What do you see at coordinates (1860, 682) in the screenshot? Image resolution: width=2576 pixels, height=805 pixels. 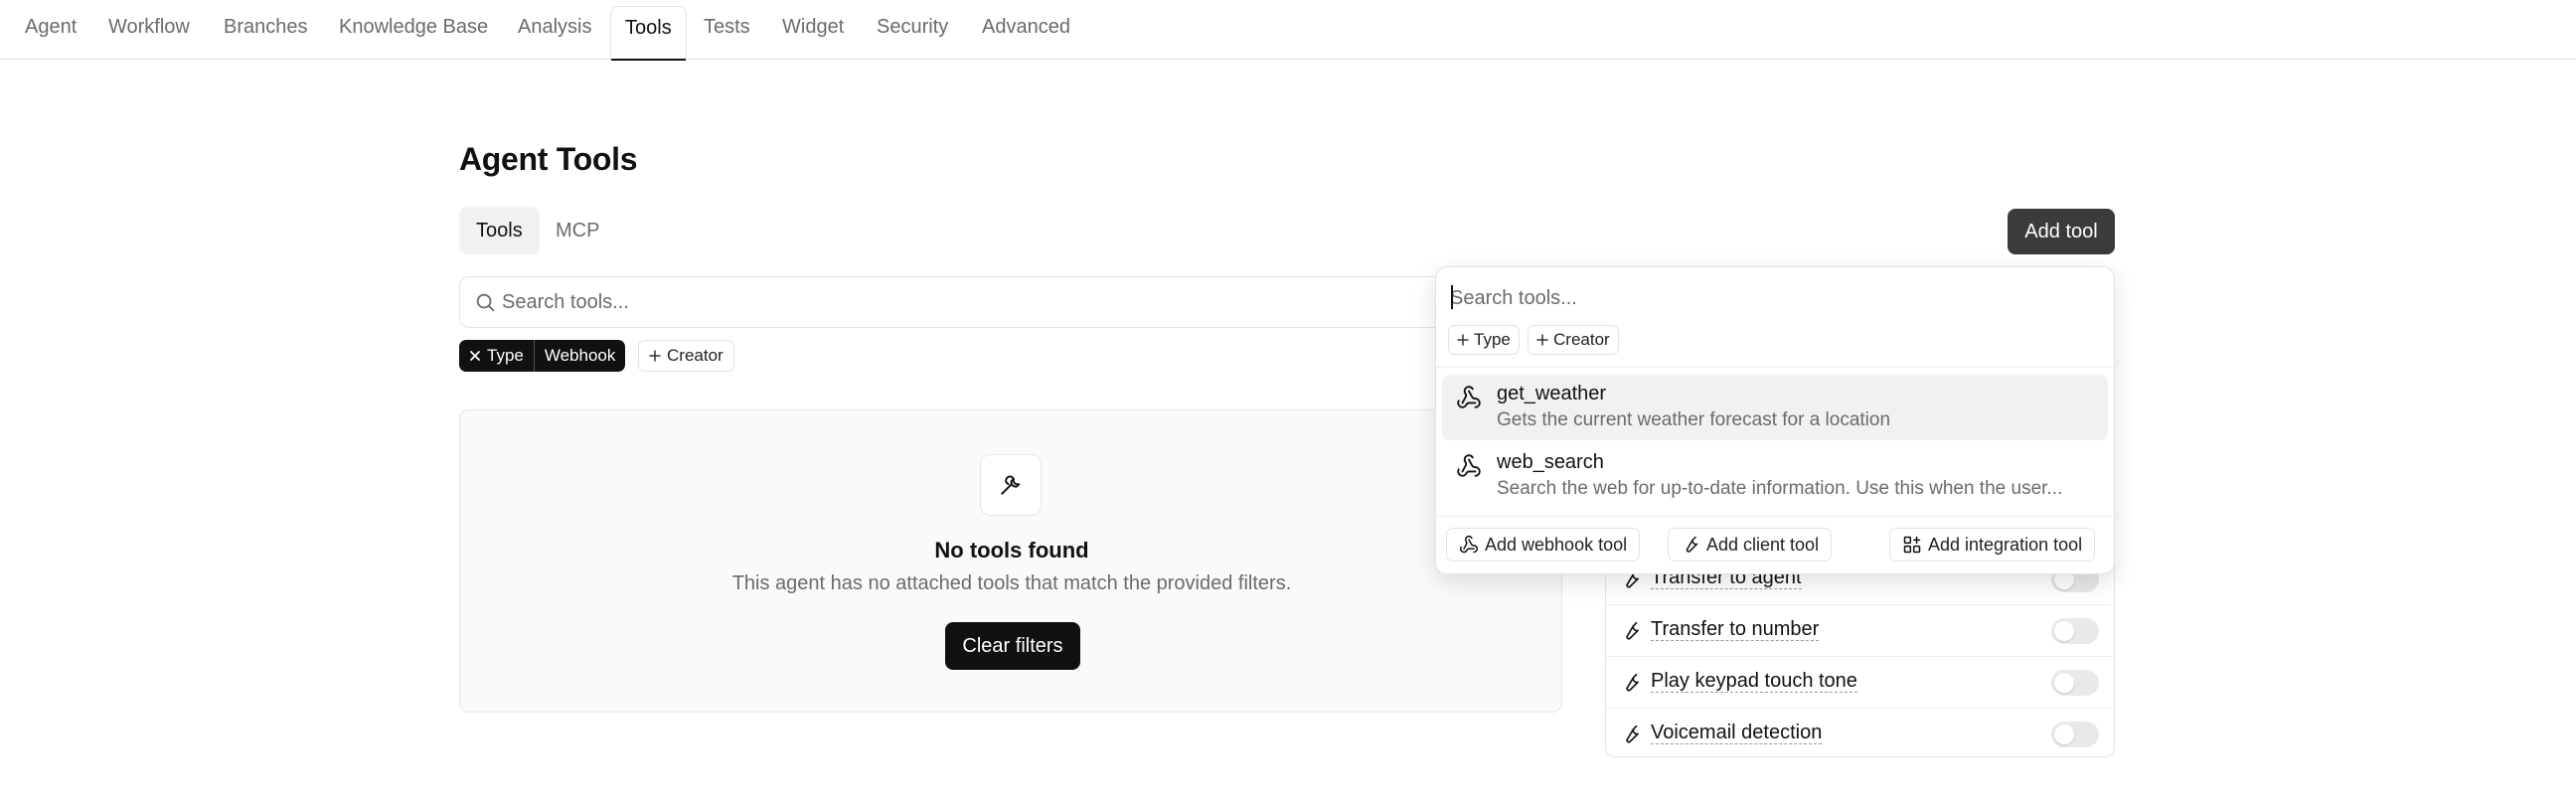 I see `system-tool-row: Play keypad touch tone` at bounding box center [1860, 682].